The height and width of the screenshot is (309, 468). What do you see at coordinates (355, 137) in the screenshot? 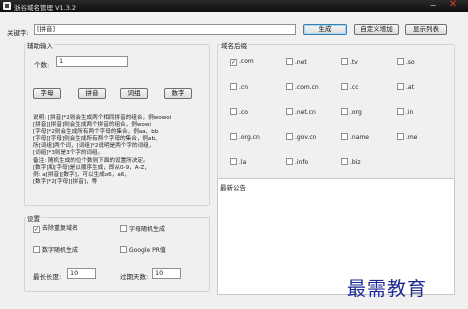
I see `suffix-checkbox-name: .name` at bounding box center [355, 137].